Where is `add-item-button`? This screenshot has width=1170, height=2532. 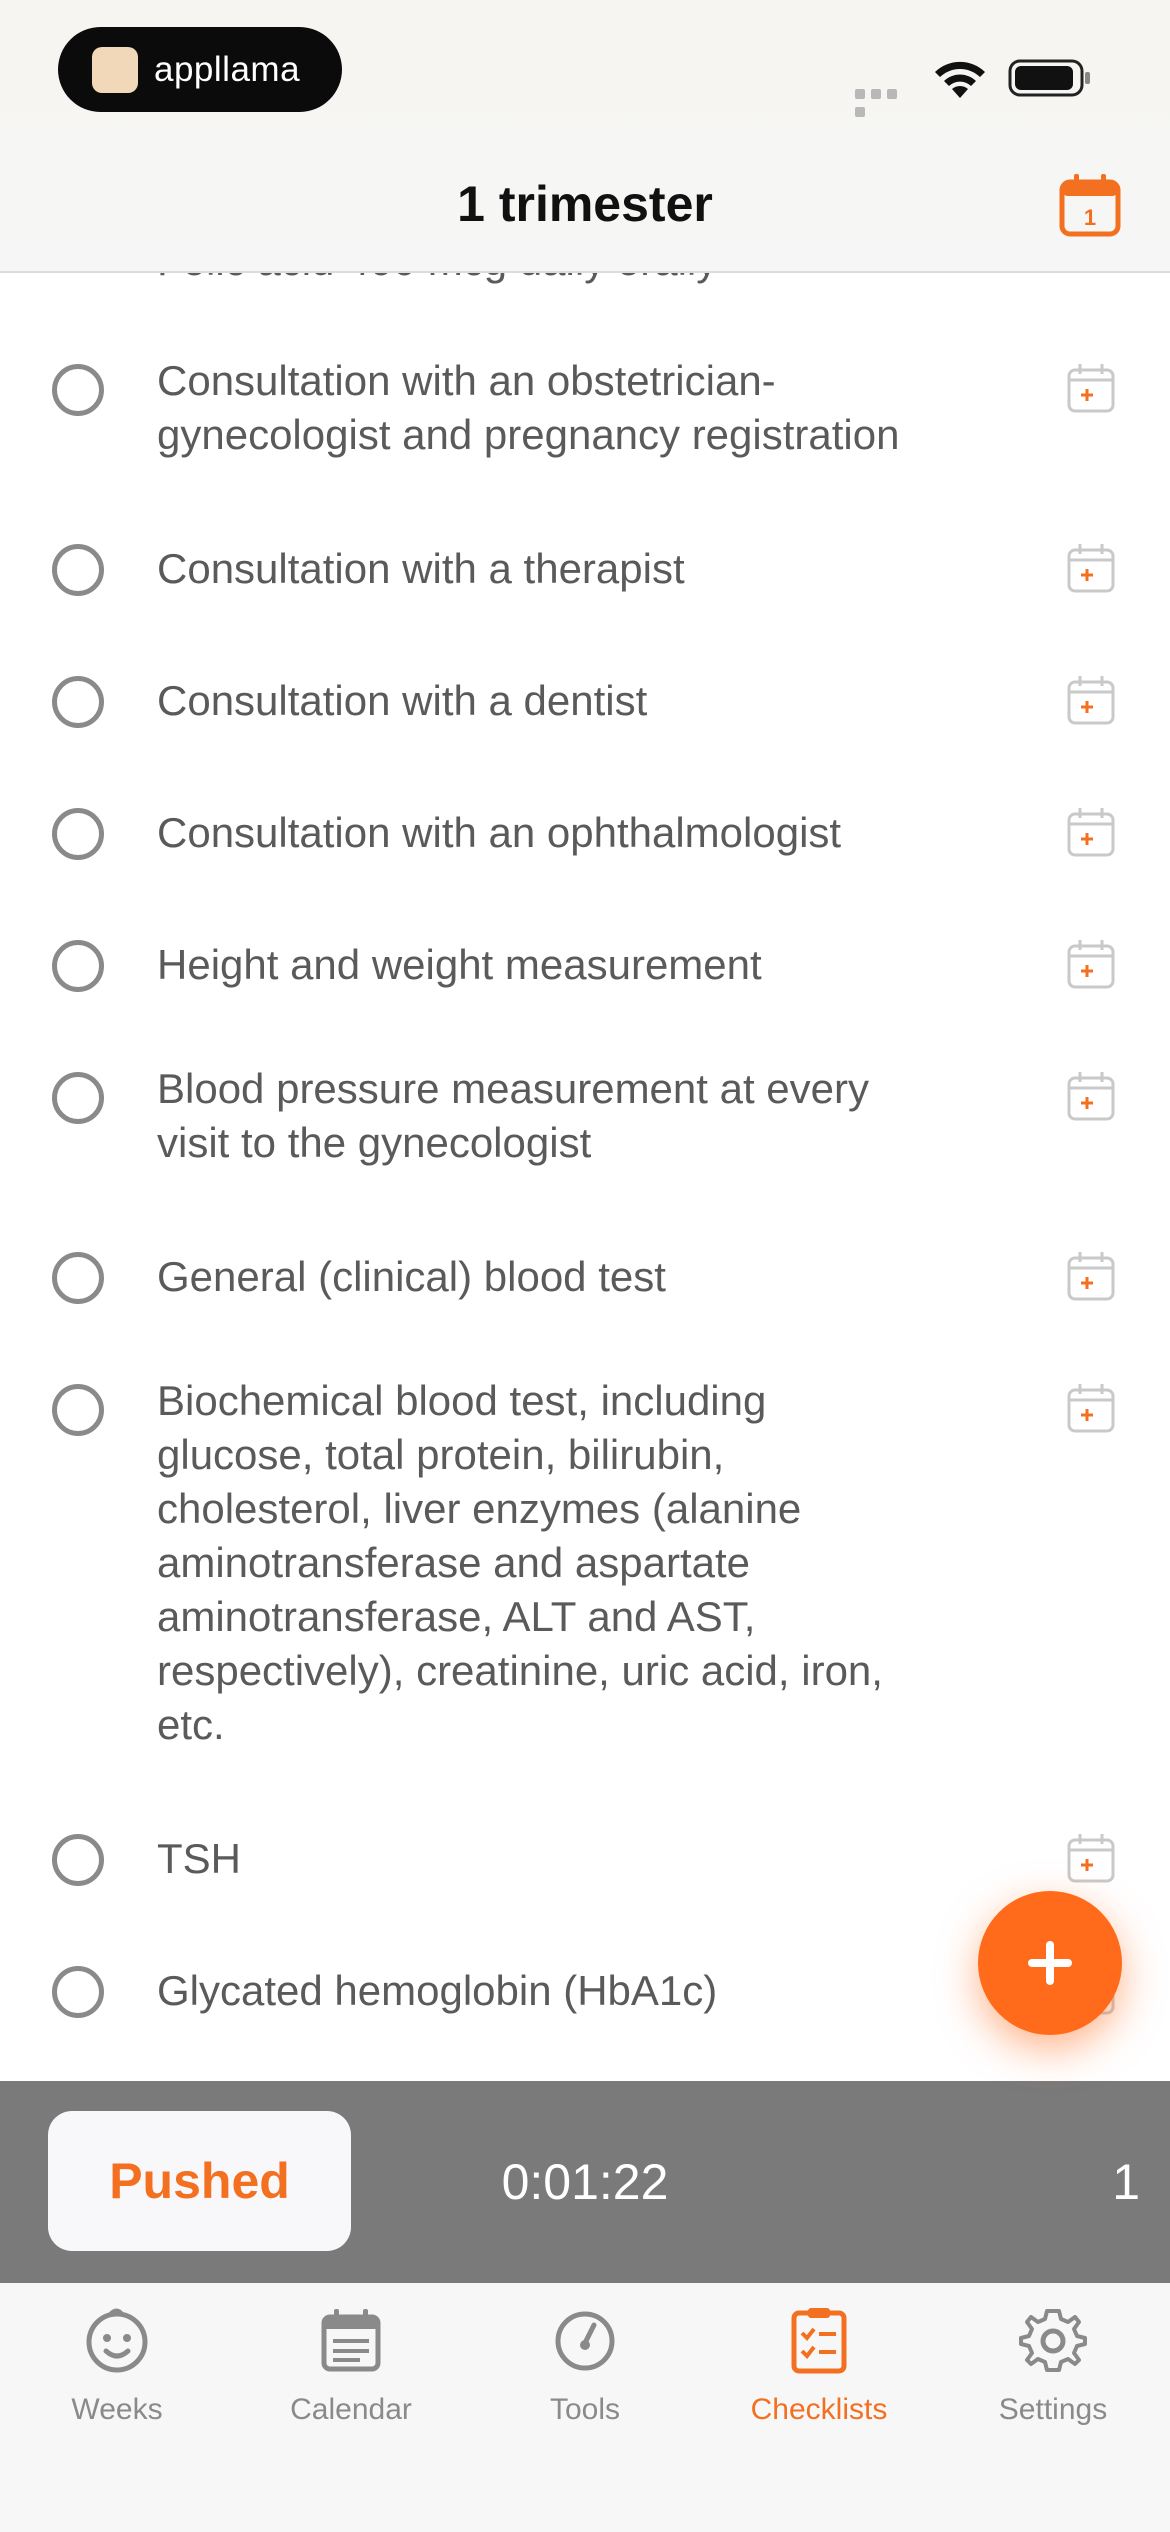 add-item-button is located at coordinates (1050, 1963).